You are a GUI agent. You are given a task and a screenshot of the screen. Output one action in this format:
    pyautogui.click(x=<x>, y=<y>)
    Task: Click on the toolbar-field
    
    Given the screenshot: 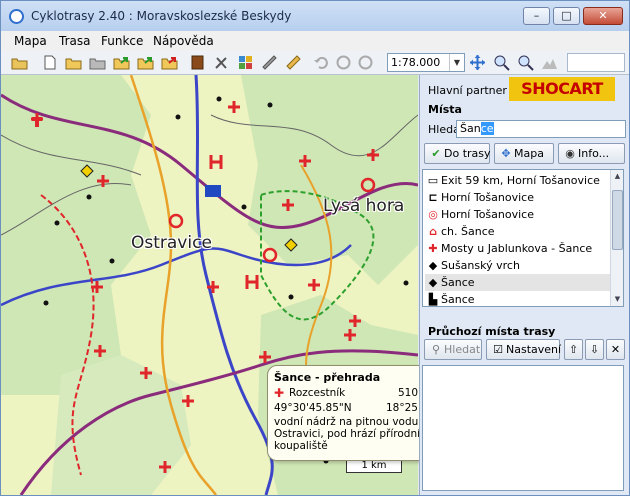 What is the action you would take?
    pyautogui.click(x=596, y=62)
    